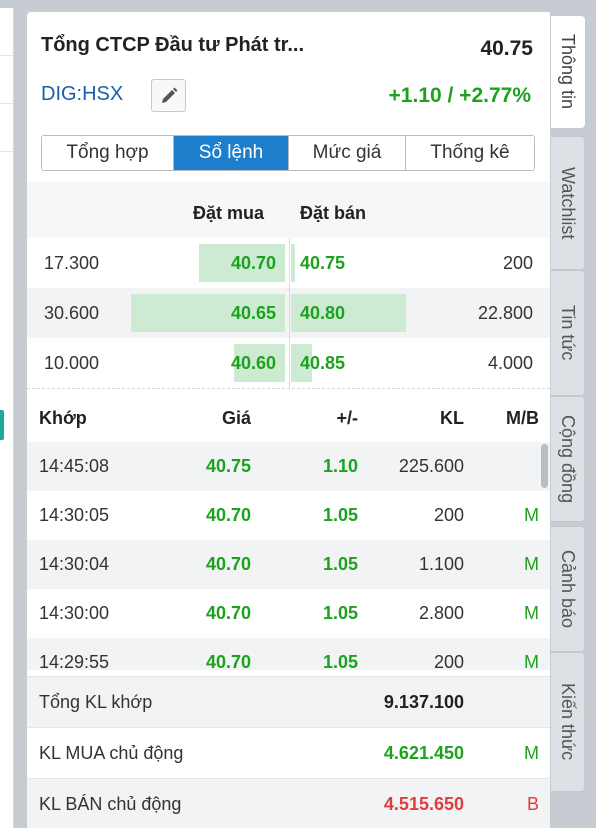  What do you see at coordinates (288, 564) in the screenshot?
I see `trade-row: 14:30:04 40.70 1.05 1.100 M` at bounding box center [288, 564].